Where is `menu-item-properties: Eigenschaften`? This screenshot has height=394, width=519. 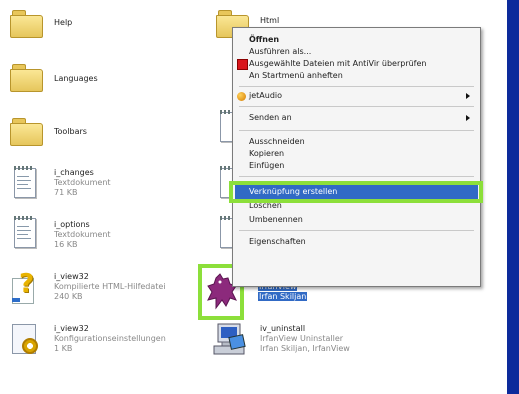 menu-item-properties: Eigenschaften is located at coordinates (277, 242).